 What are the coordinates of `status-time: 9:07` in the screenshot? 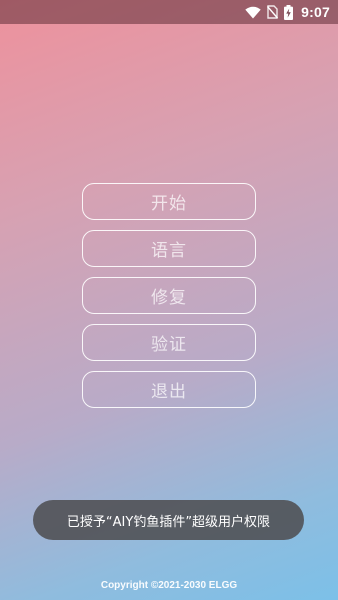 It's located at (315, 12).